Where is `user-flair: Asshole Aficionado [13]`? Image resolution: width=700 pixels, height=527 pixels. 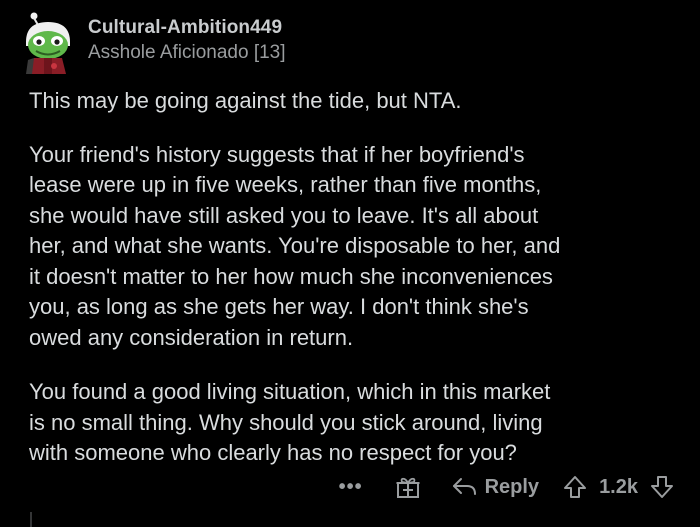 user-flair: Asshole Aficionado [13] is located at coordinates (187, 52).